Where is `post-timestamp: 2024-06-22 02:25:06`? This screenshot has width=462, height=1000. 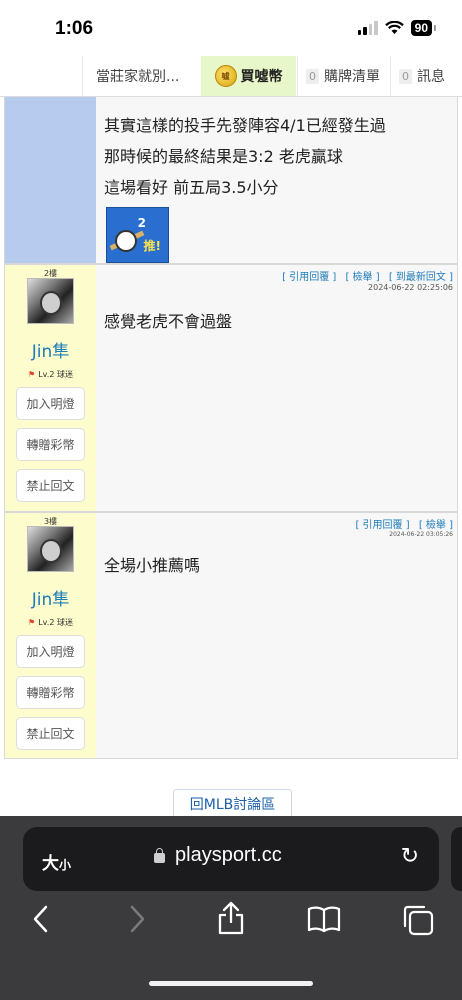
post-timestamp: 2024-06-22 02:25:06 is located at coordinates (410, 287).